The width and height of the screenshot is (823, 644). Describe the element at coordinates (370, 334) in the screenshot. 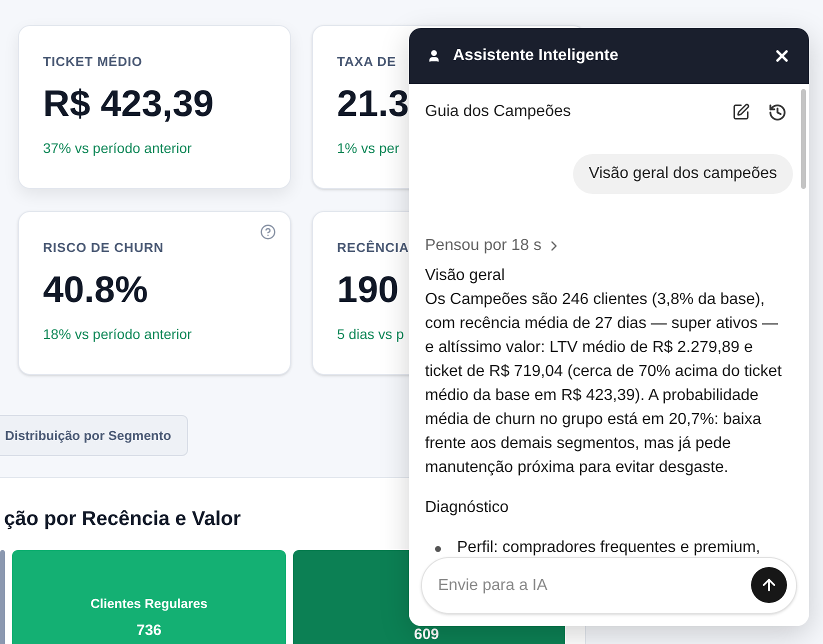

I see `metric-change: 5 dias vs p` at that location.